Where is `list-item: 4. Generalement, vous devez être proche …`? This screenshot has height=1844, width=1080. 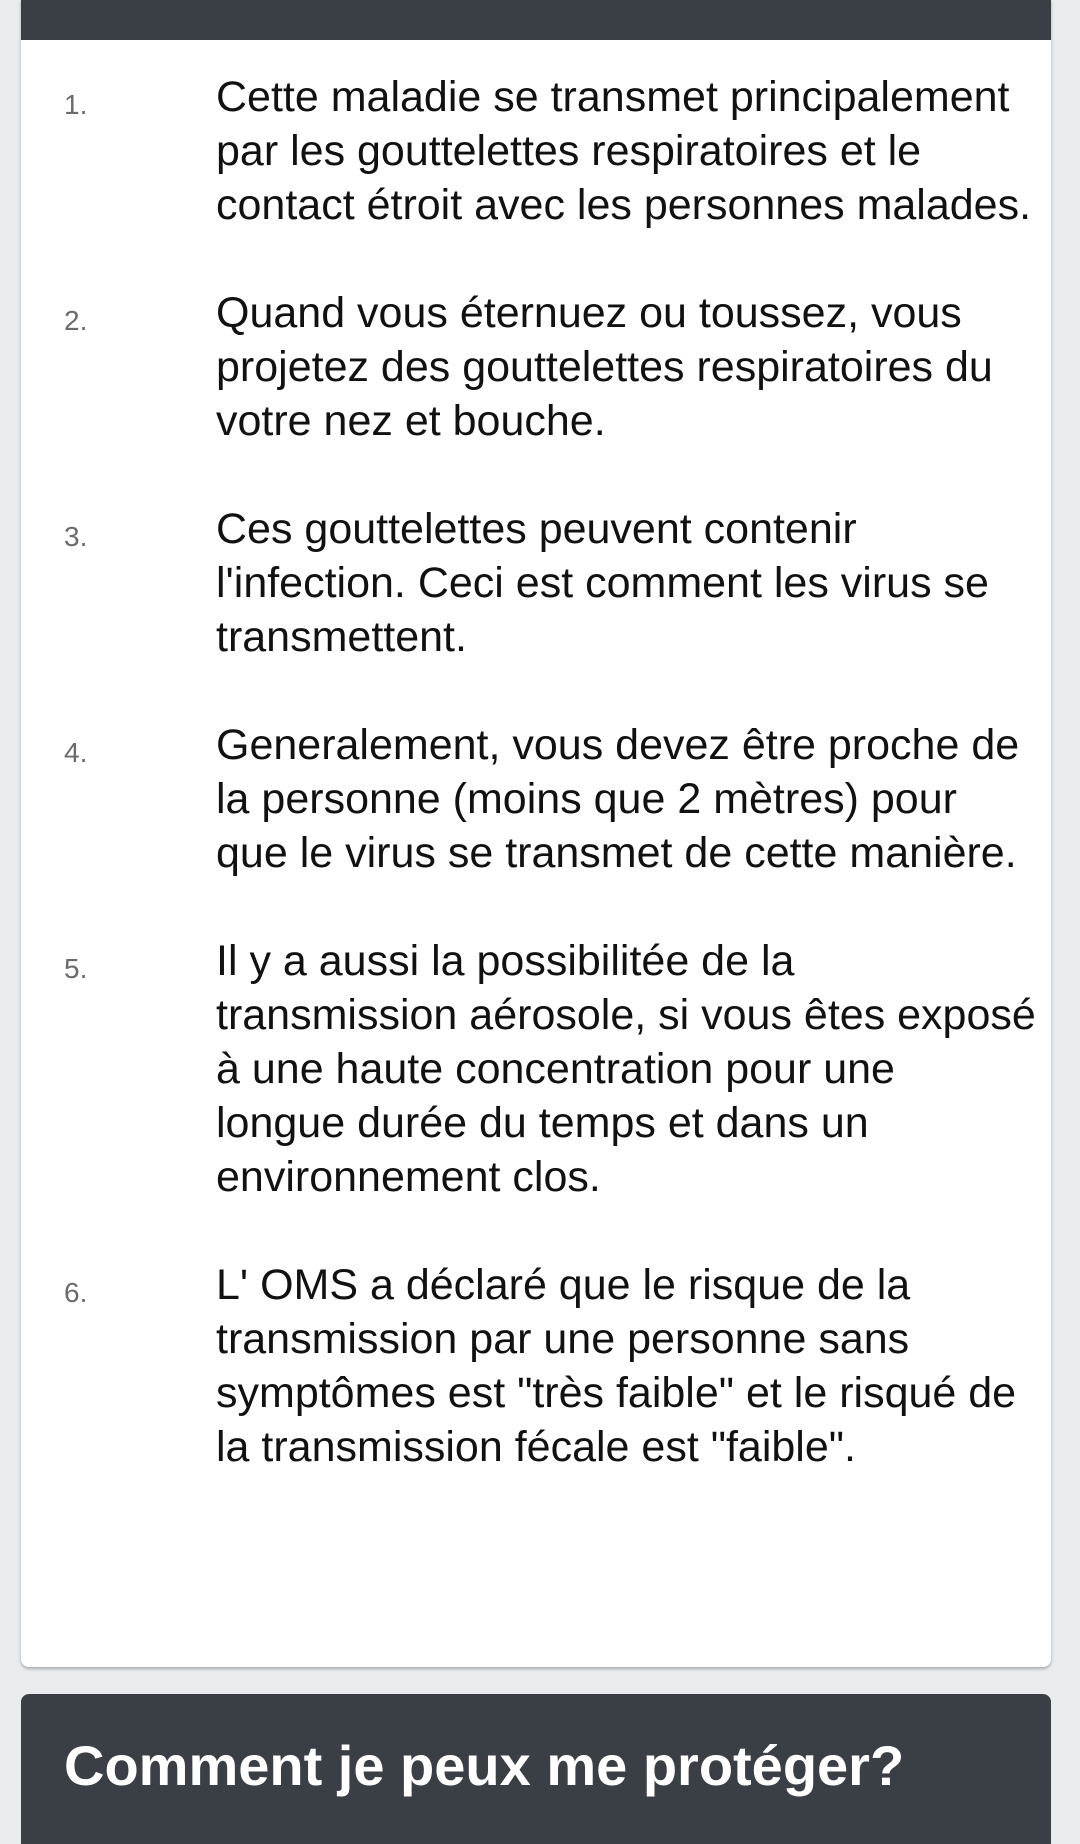 list-item: 4. Generalement, vous devez être proche … is located at coordinates (536, 799).